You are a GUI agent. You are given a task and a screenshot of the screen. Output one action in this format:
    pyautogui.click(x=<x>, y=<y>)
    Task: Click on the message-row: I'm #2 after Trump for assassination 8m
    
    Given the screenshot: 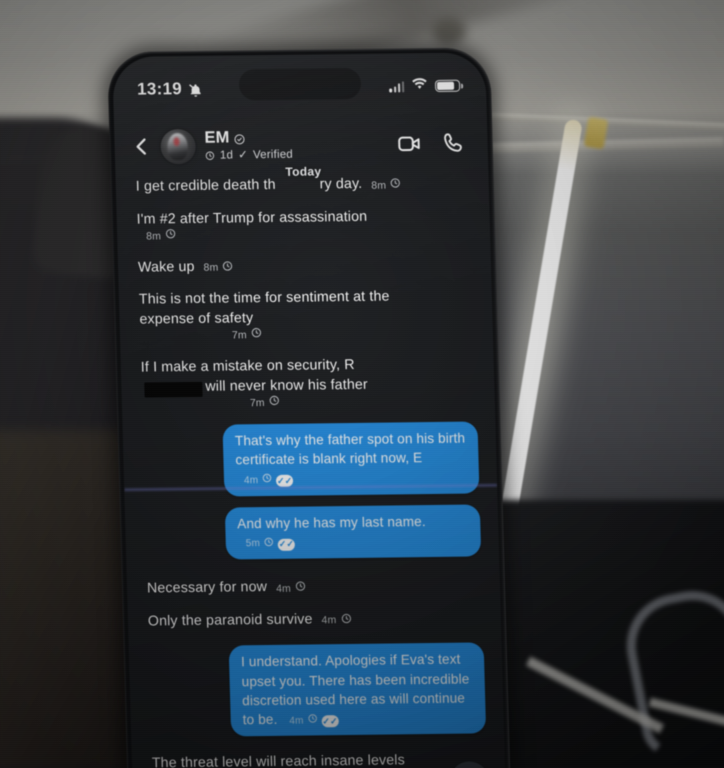 What is the action you would take?
    pyautogui.click(x=303, y=225)
    